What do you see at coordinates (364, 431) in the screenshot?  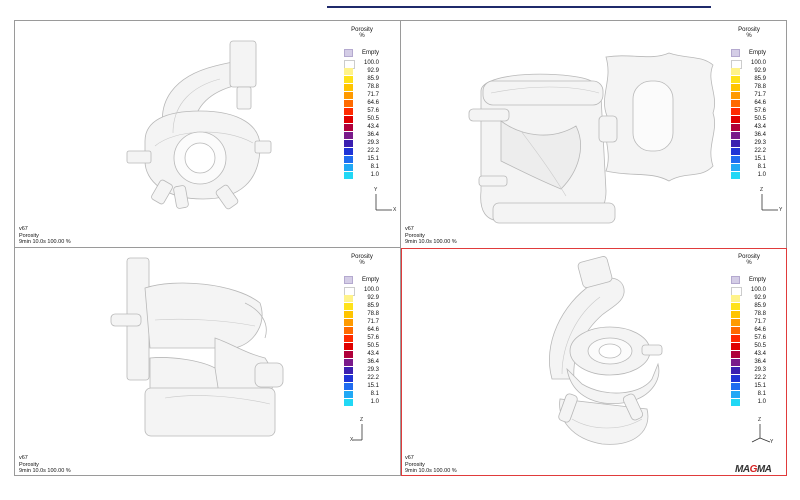 I see `axis-triad-bottom-left: Z X` at bounding box center [364, 431].